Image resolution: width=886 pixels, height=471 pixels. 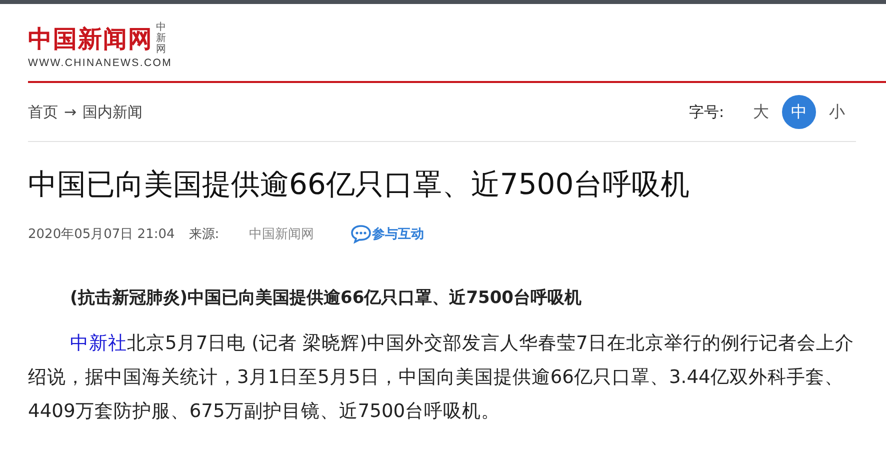 What do you see at coordinates (100, 63) in the screenshot?
I see `logo-url: WWW.CHINANEWS.COM` at bounding box center [100, 63].